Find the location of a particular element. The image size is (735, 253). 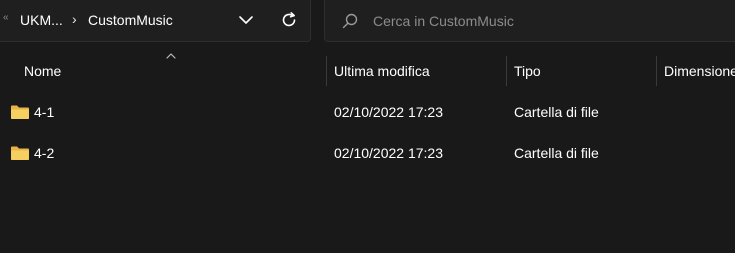

search-box is located at coordinates (529, 21).